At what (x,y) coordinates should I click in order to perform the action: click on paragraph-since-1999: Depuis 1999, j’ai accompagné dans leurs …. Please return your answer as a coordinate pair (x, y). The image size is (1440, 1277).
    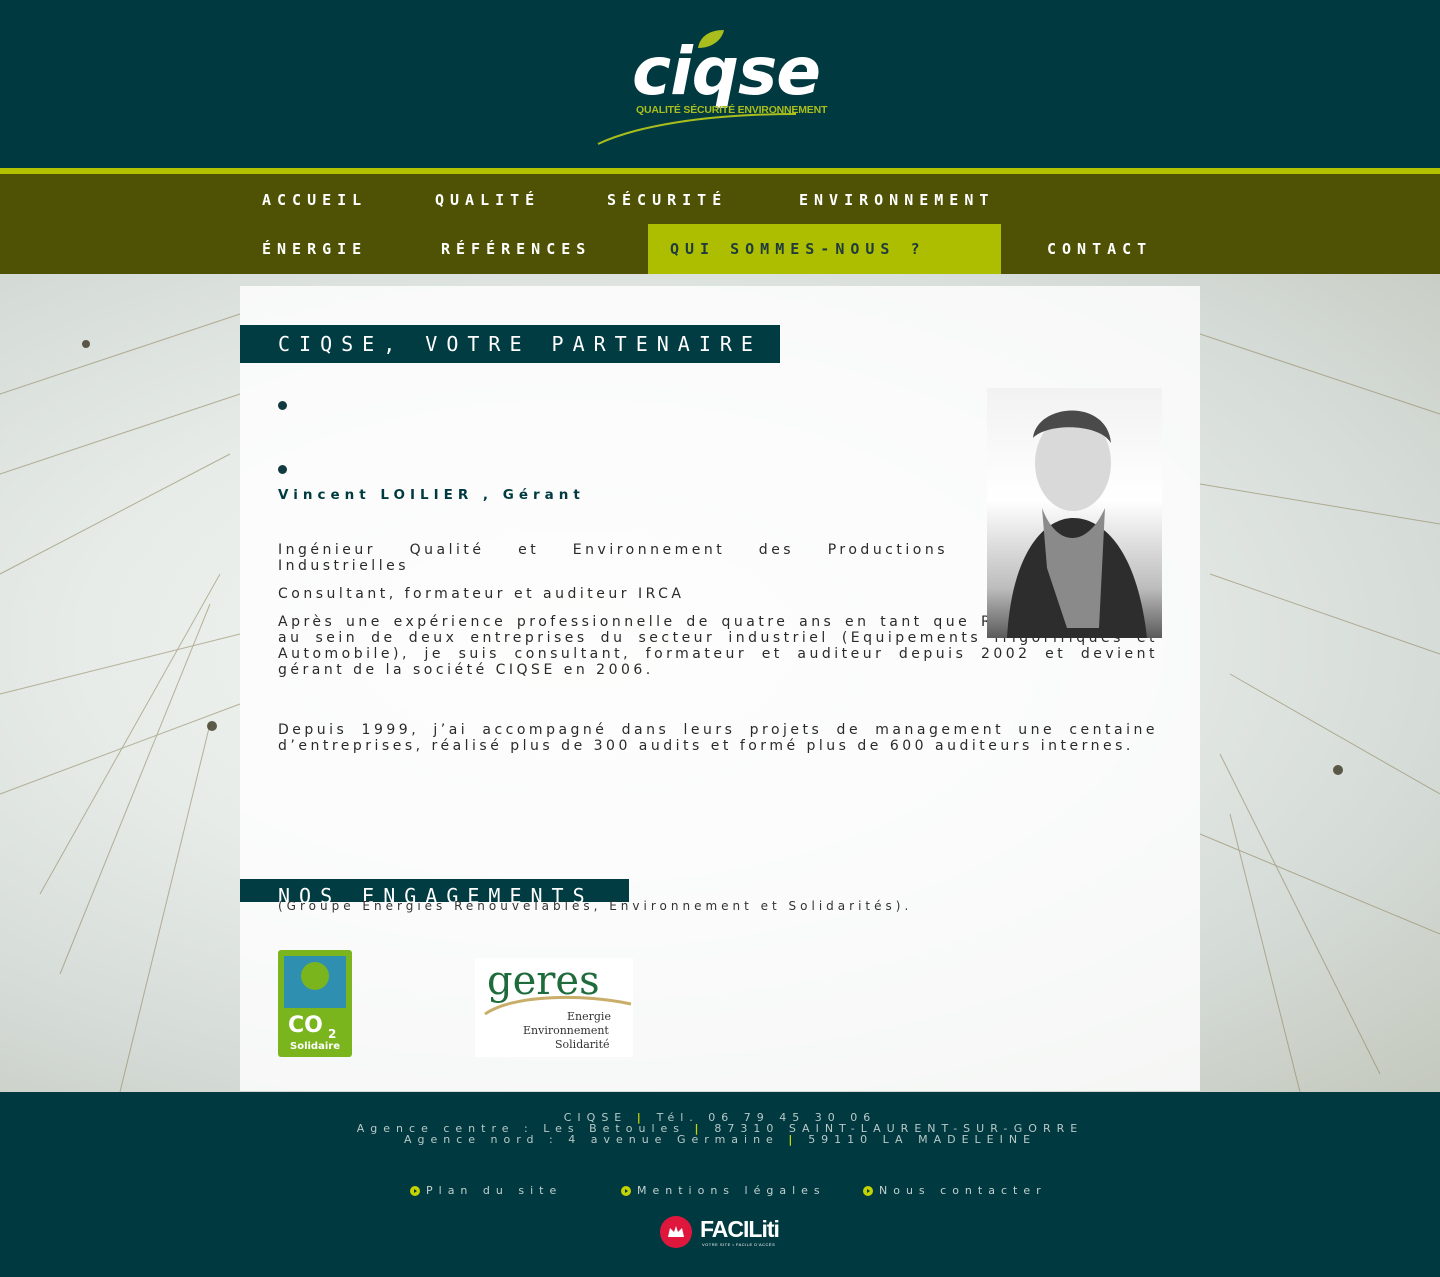
    Looking at the image, I should click on (718, 738).